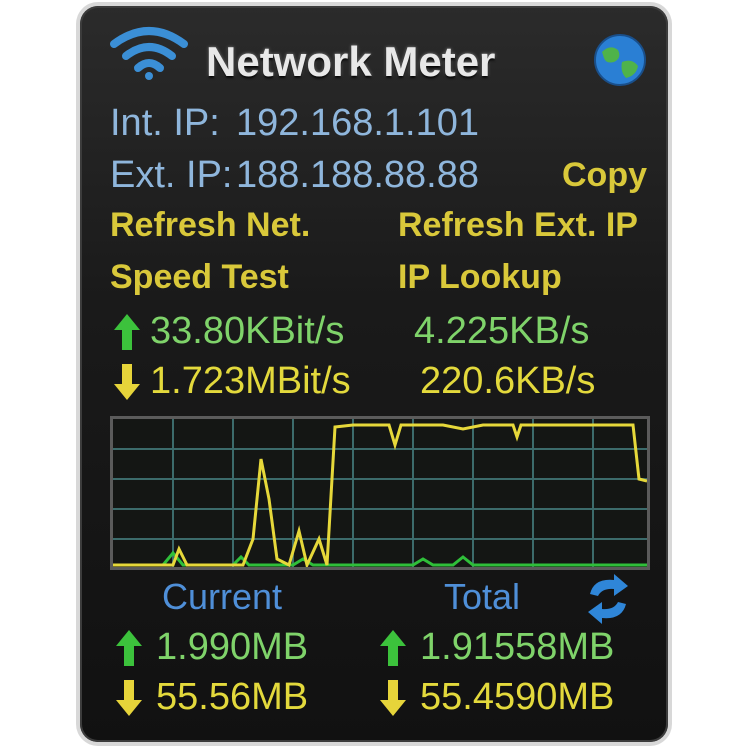  Describe the element at coordinates (480, 277) in the screenshot. I see `ip-lookup-button: IP Lookup` at that location.